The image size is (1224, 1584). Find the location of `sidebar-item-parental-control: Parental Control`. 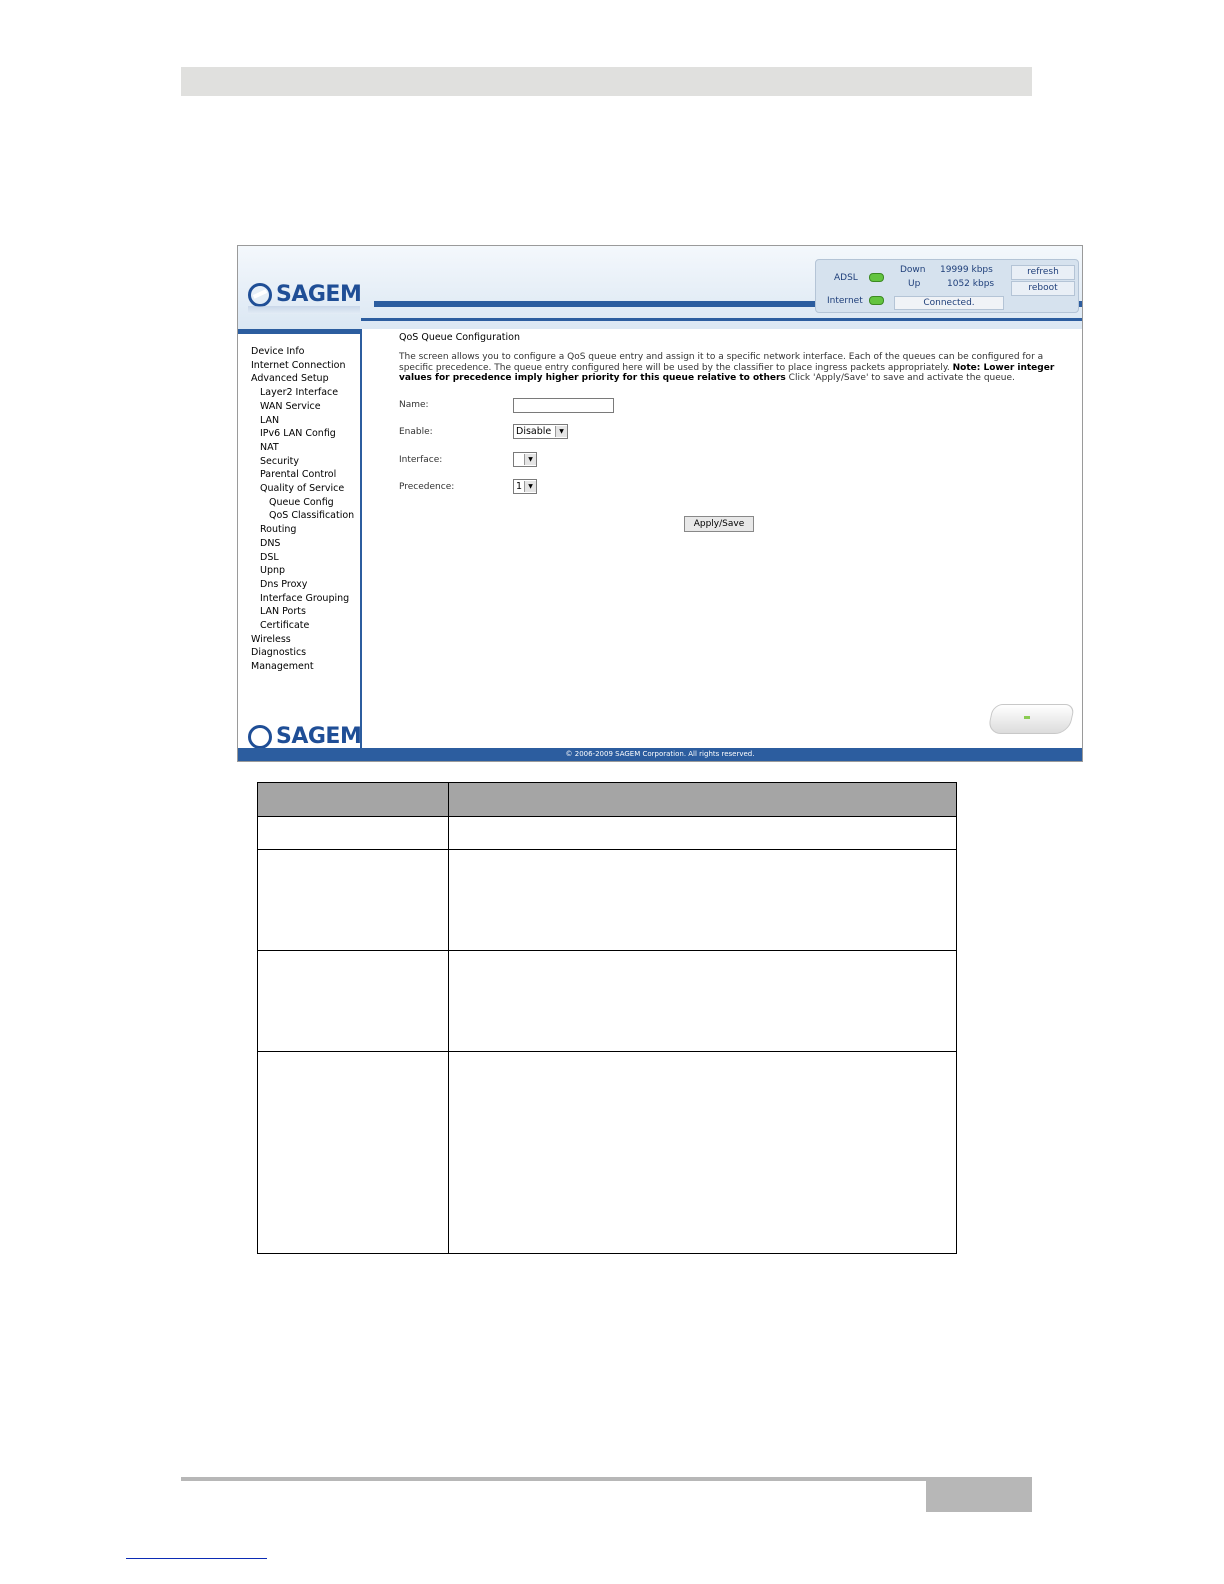

sidebar-item-parental-control: Parental Control is located at coordinates (302, 475).